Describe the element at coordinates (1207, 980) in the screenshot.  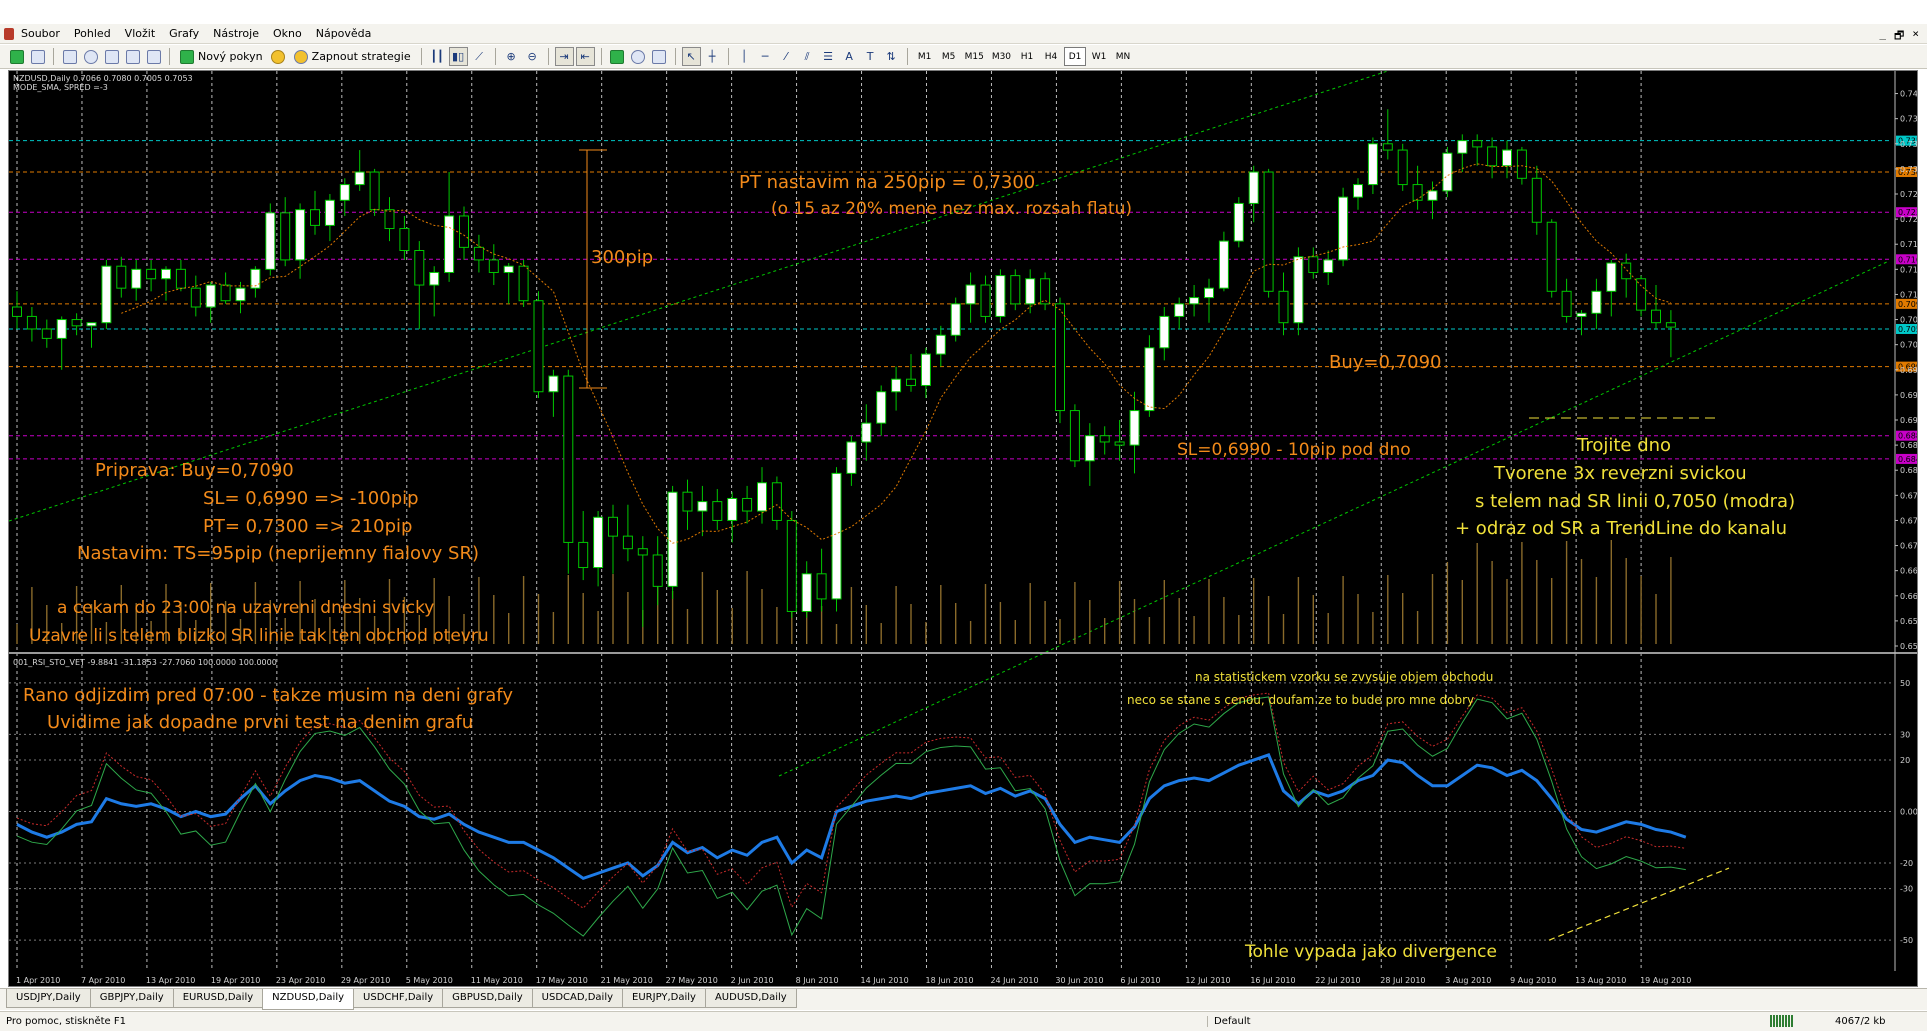
I see `date-tick-label: 12 Jul 2010` at that location.